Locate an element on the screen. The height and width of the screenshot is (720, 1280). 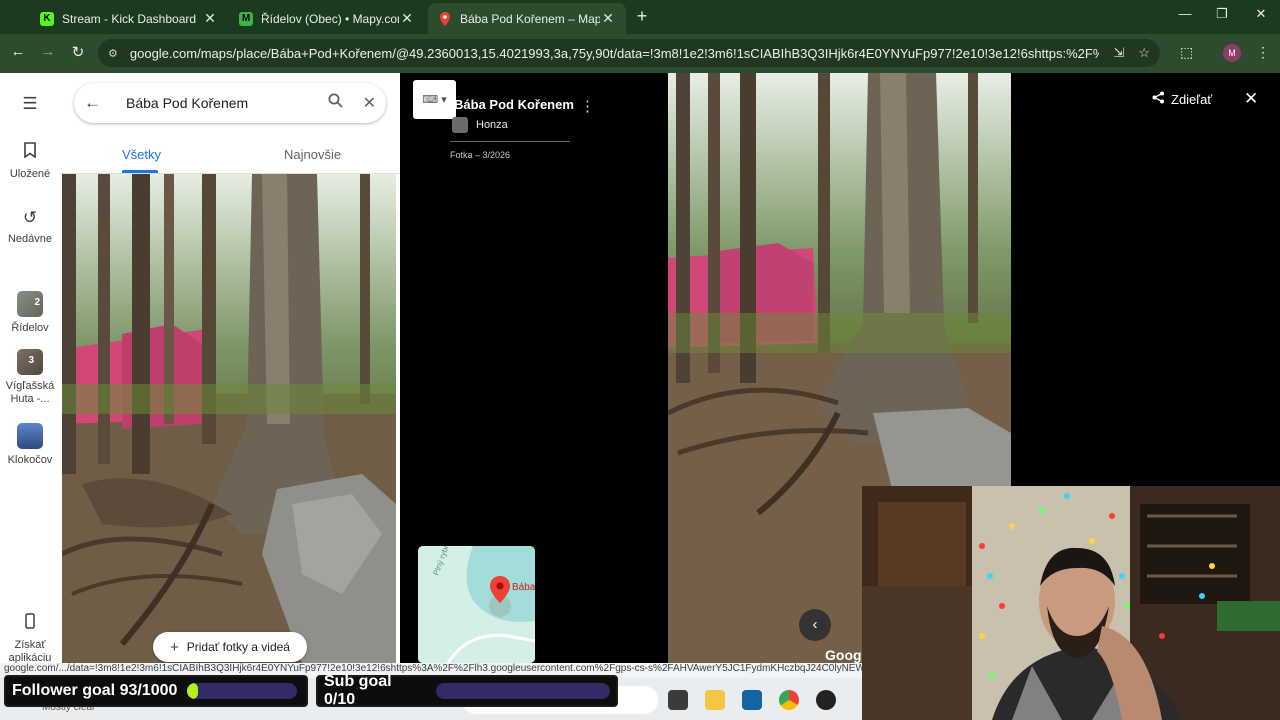
tab-kick-dashboard: K Stream - Kick Dashboard ✕ is located at coordinates (129, 18).